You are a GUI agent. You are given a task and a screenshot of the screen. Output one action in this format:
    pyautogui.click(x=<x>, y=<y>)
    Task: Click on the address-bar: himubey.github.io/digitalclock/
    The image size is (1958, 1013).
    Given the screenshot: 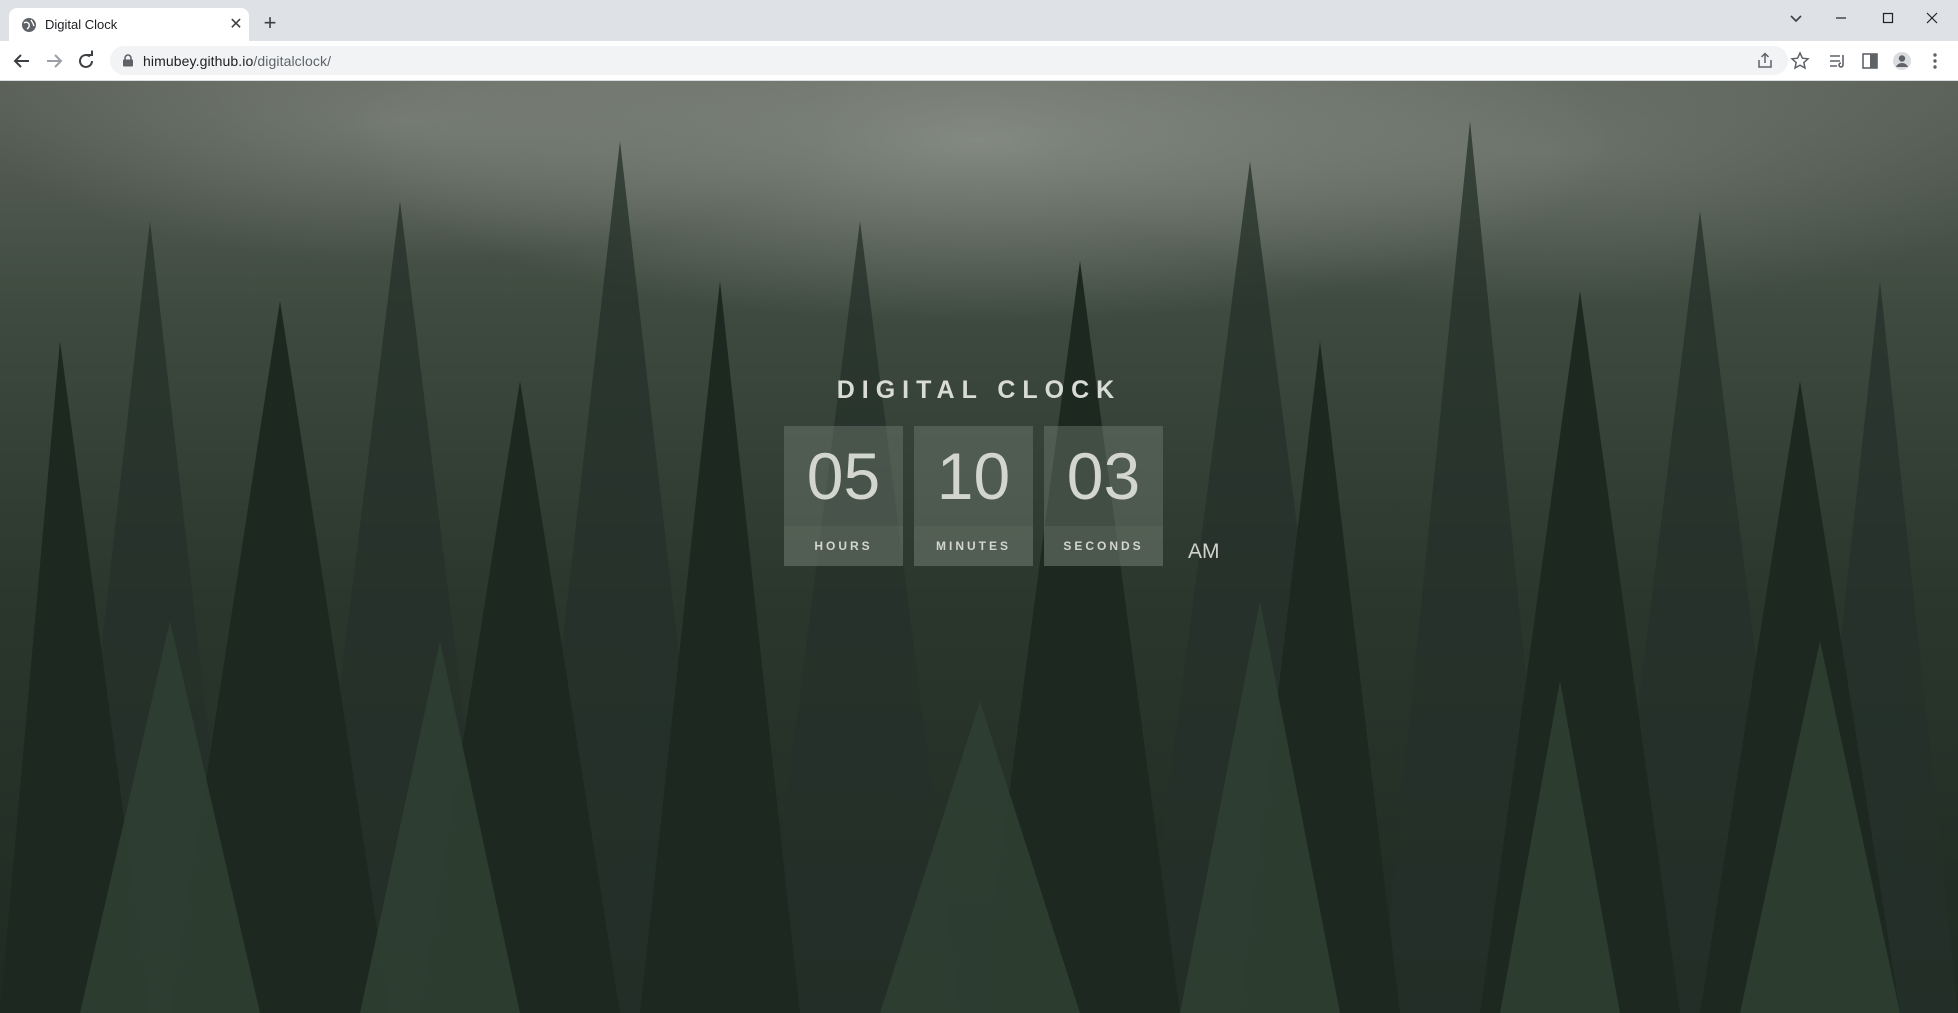 What is the action you would take?
    pyautogui.click(x=949, y=60)
    